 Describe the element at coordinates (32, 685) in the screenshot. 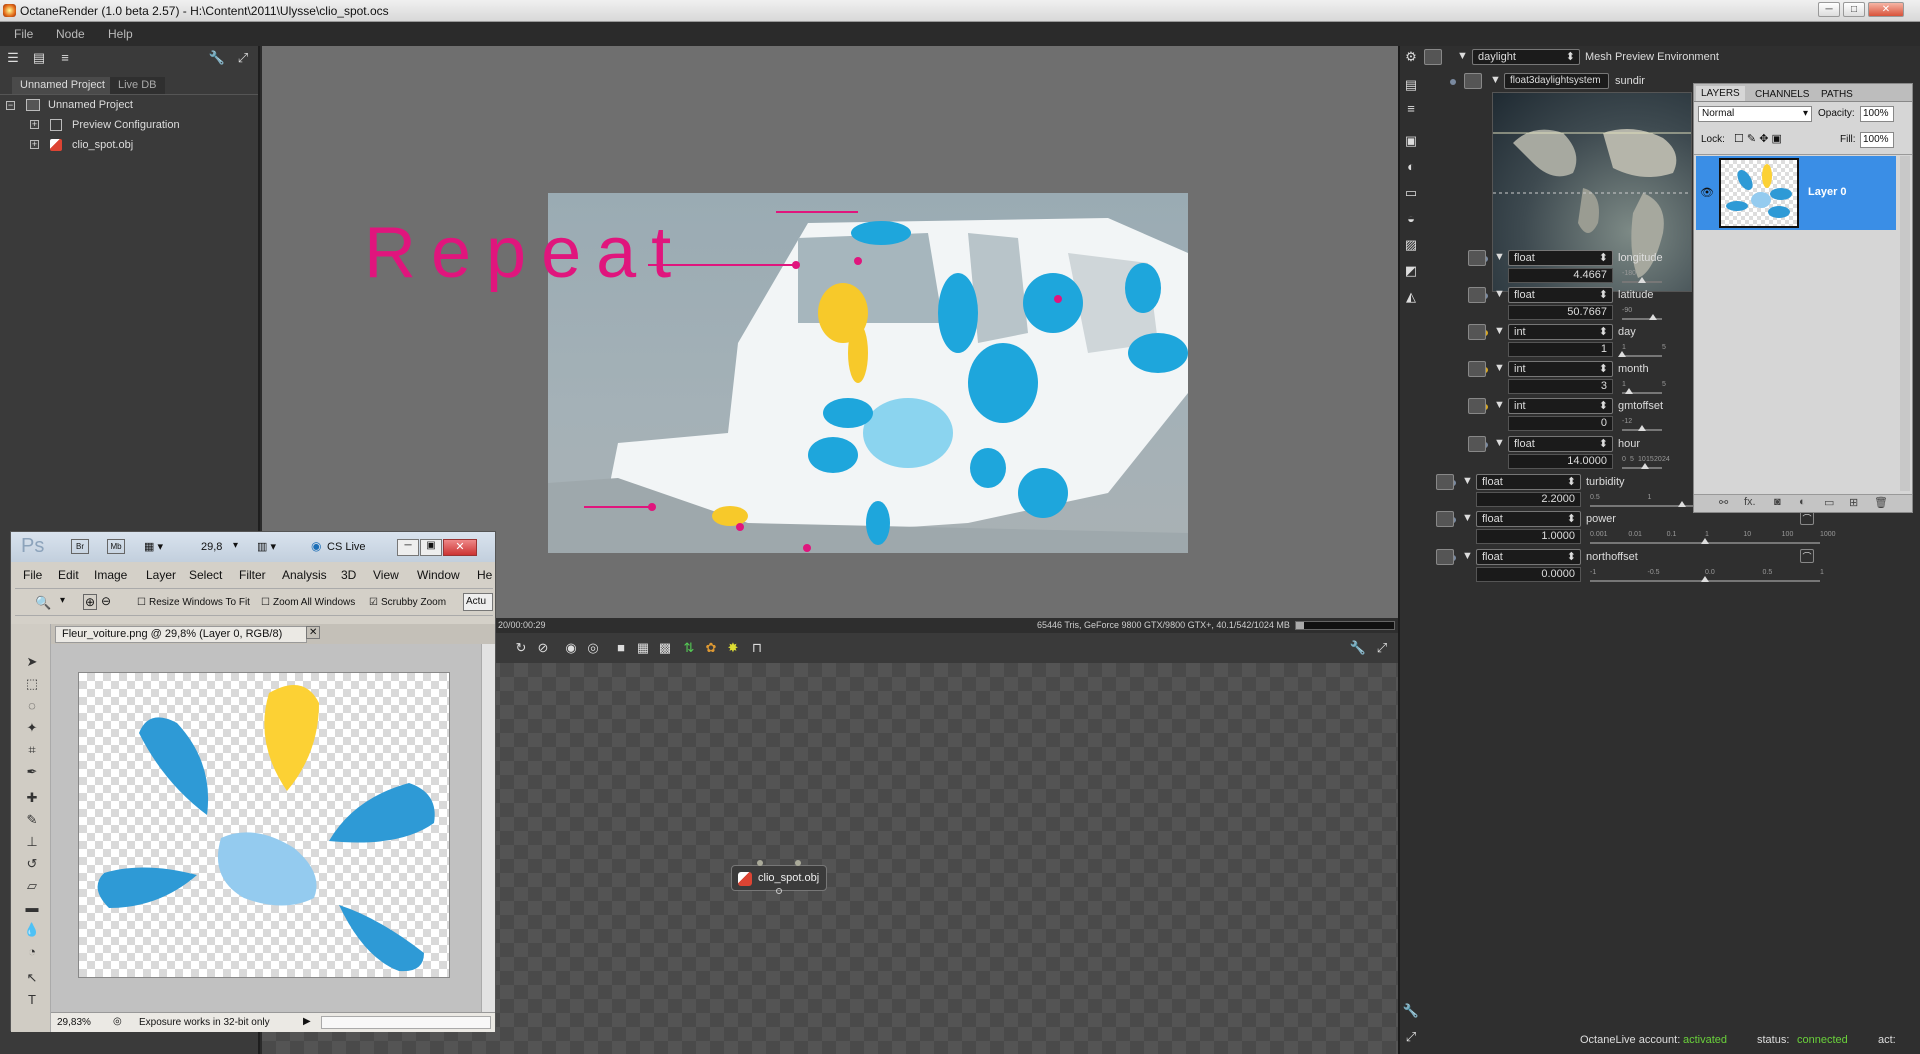

I see `marquee-tool-icon: ⬚` at that location.